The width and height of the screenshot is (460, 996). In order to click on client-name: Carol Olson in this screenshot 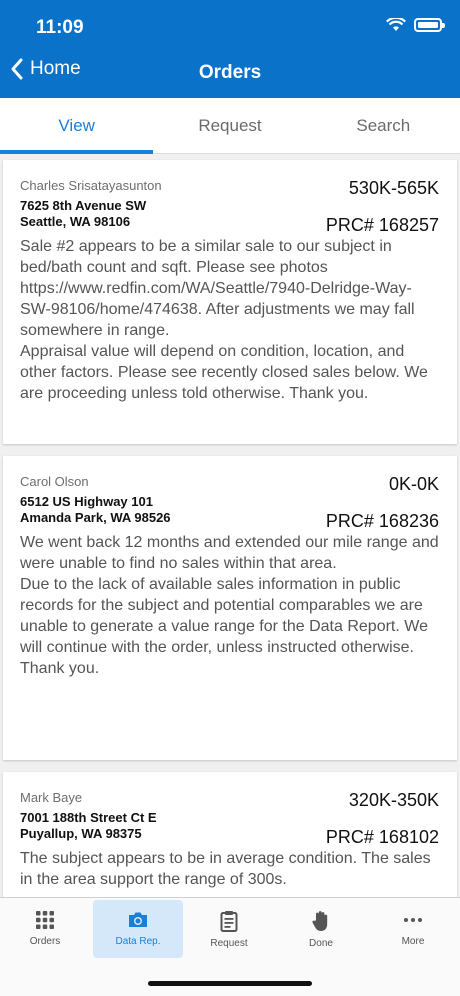, I will do `click(54, 481)`.